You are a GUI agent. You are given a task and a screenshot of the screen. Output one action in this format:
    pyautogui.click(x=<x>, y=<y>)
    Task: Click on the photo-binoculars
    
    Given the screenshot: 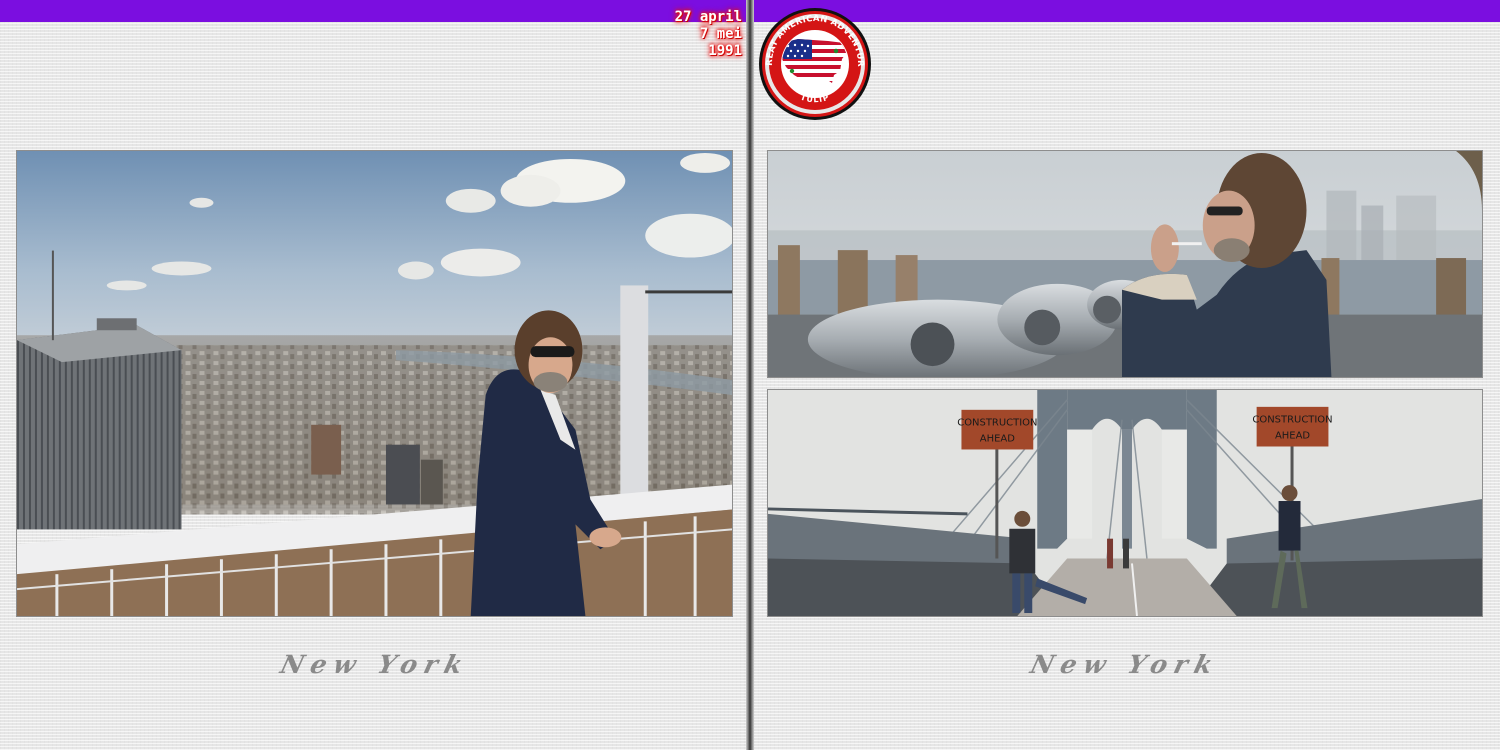 What is the action you would take?
    pyautogui.click(x=1125, y=264)
    